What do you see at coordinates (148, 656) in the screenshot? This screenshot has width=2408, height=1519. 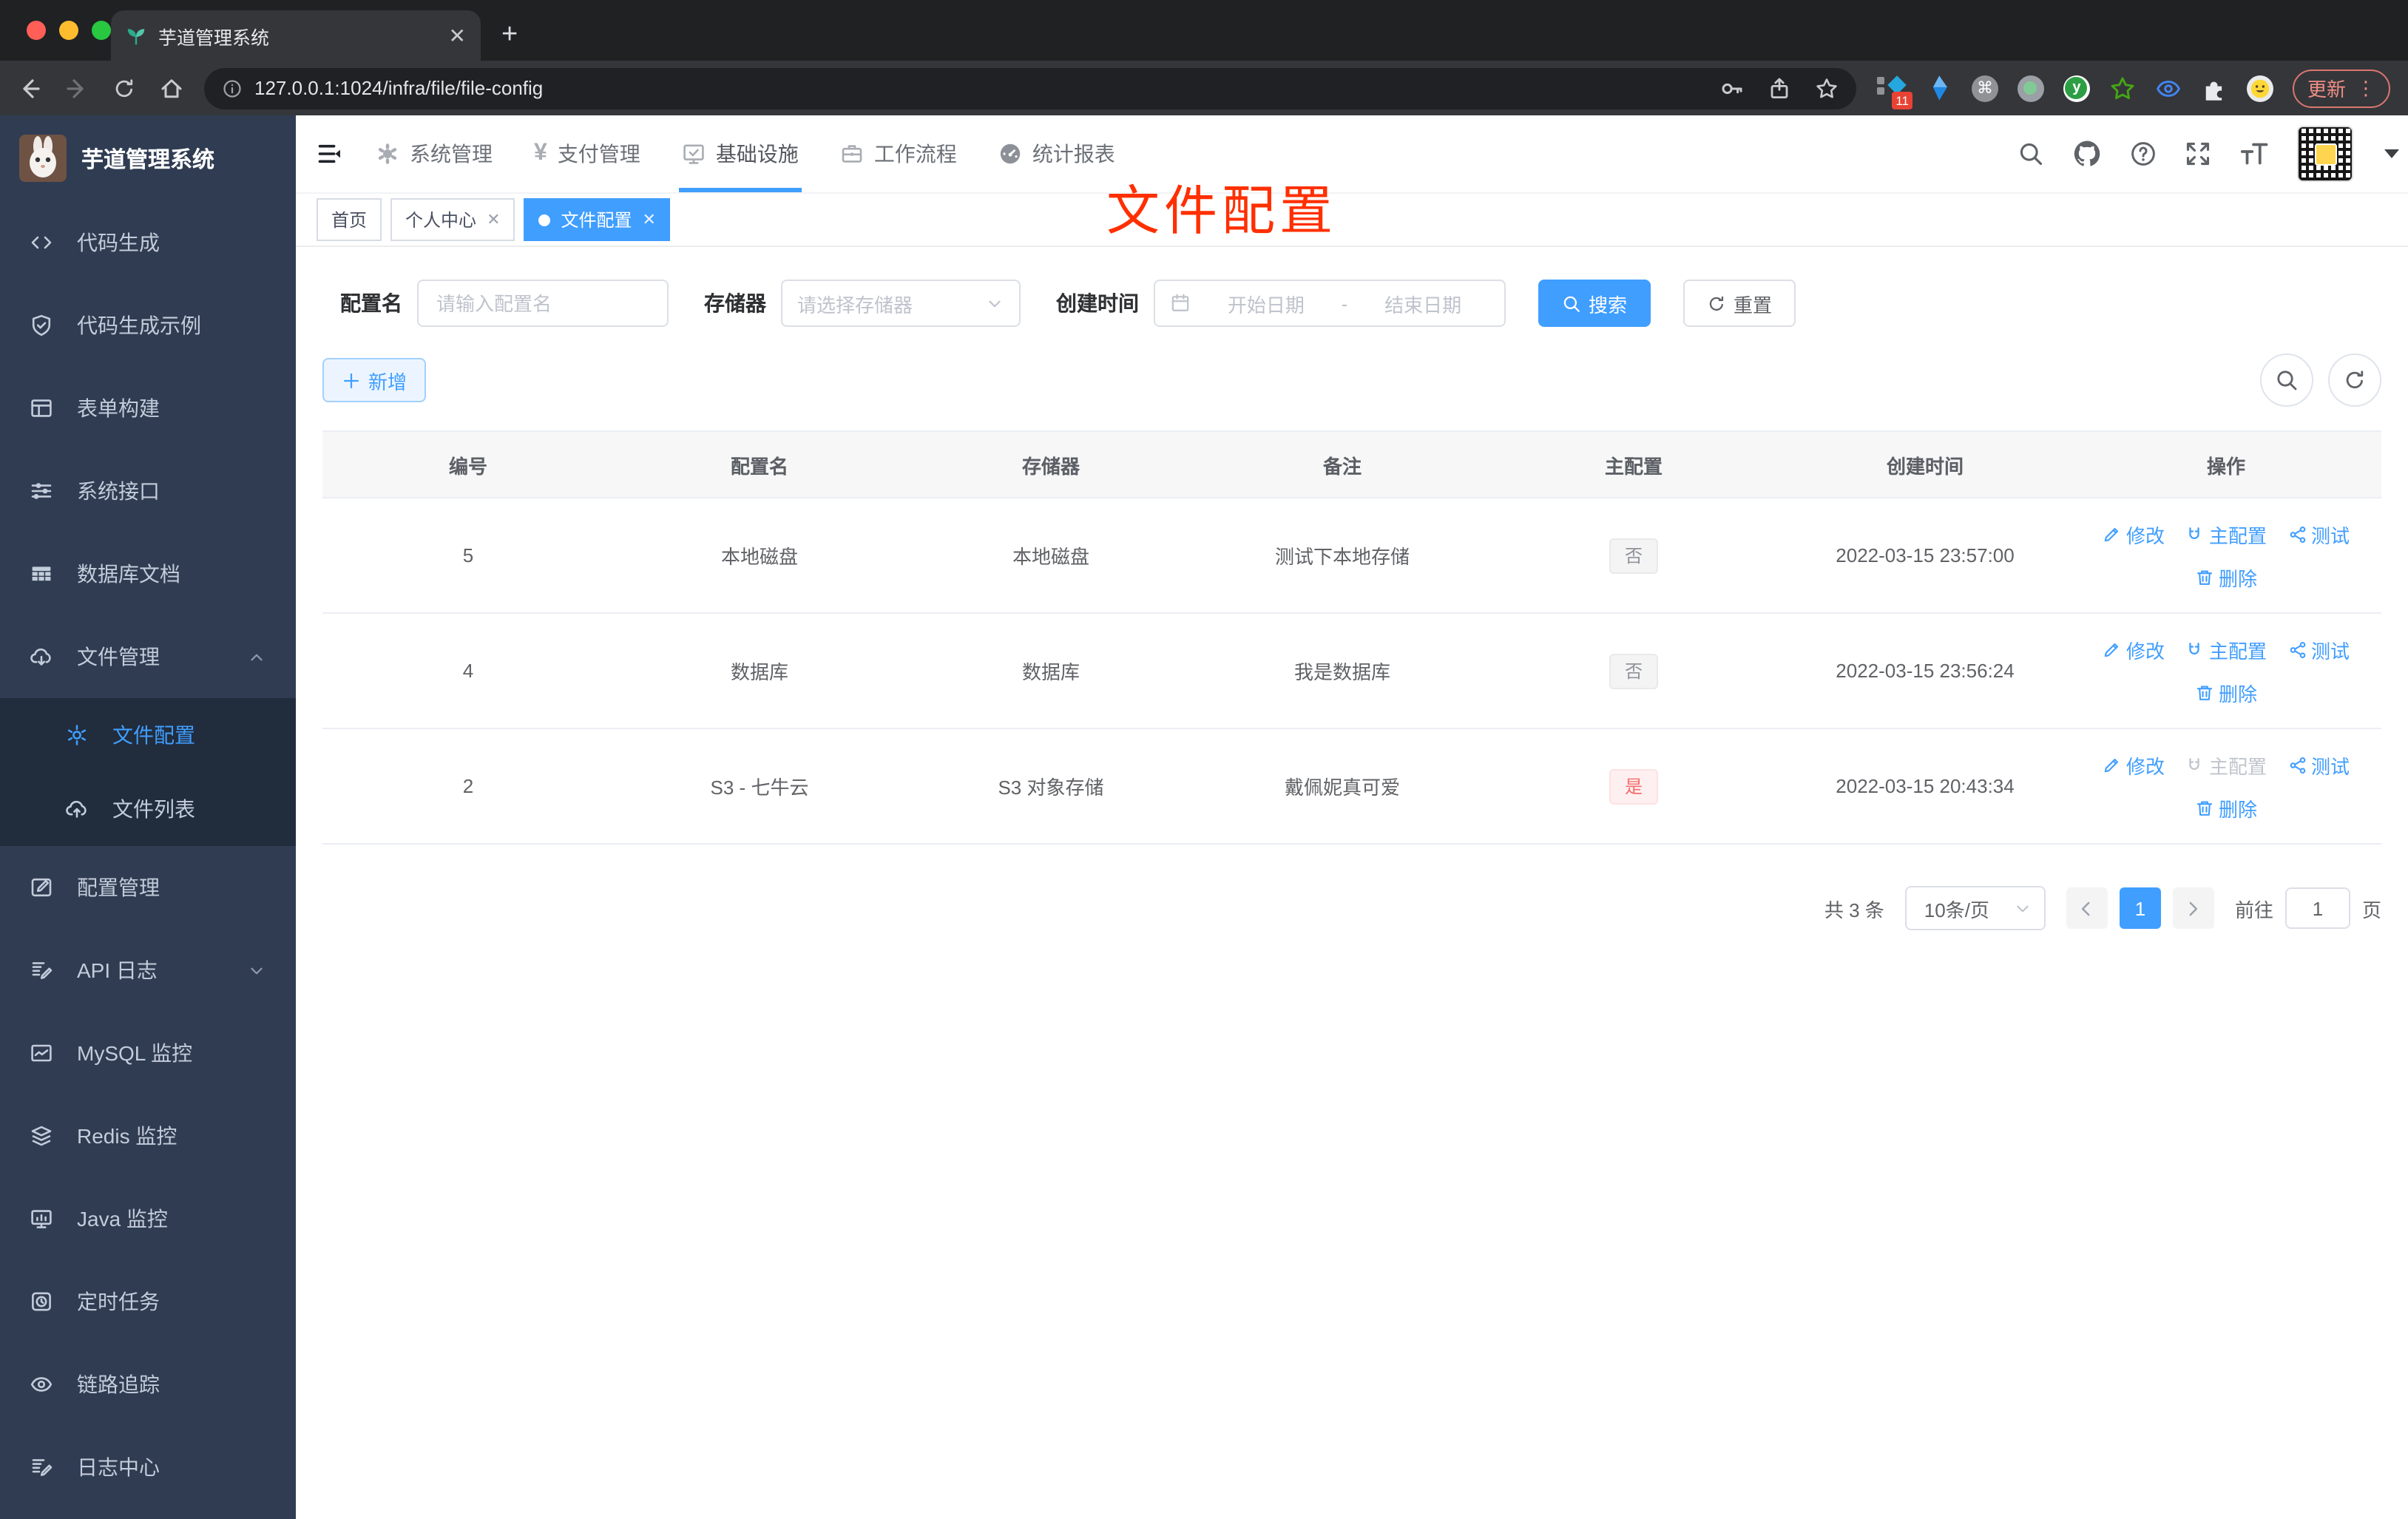 I see `sidebar-item-file-manage: 文件管理` at bounding box center [148, 656].